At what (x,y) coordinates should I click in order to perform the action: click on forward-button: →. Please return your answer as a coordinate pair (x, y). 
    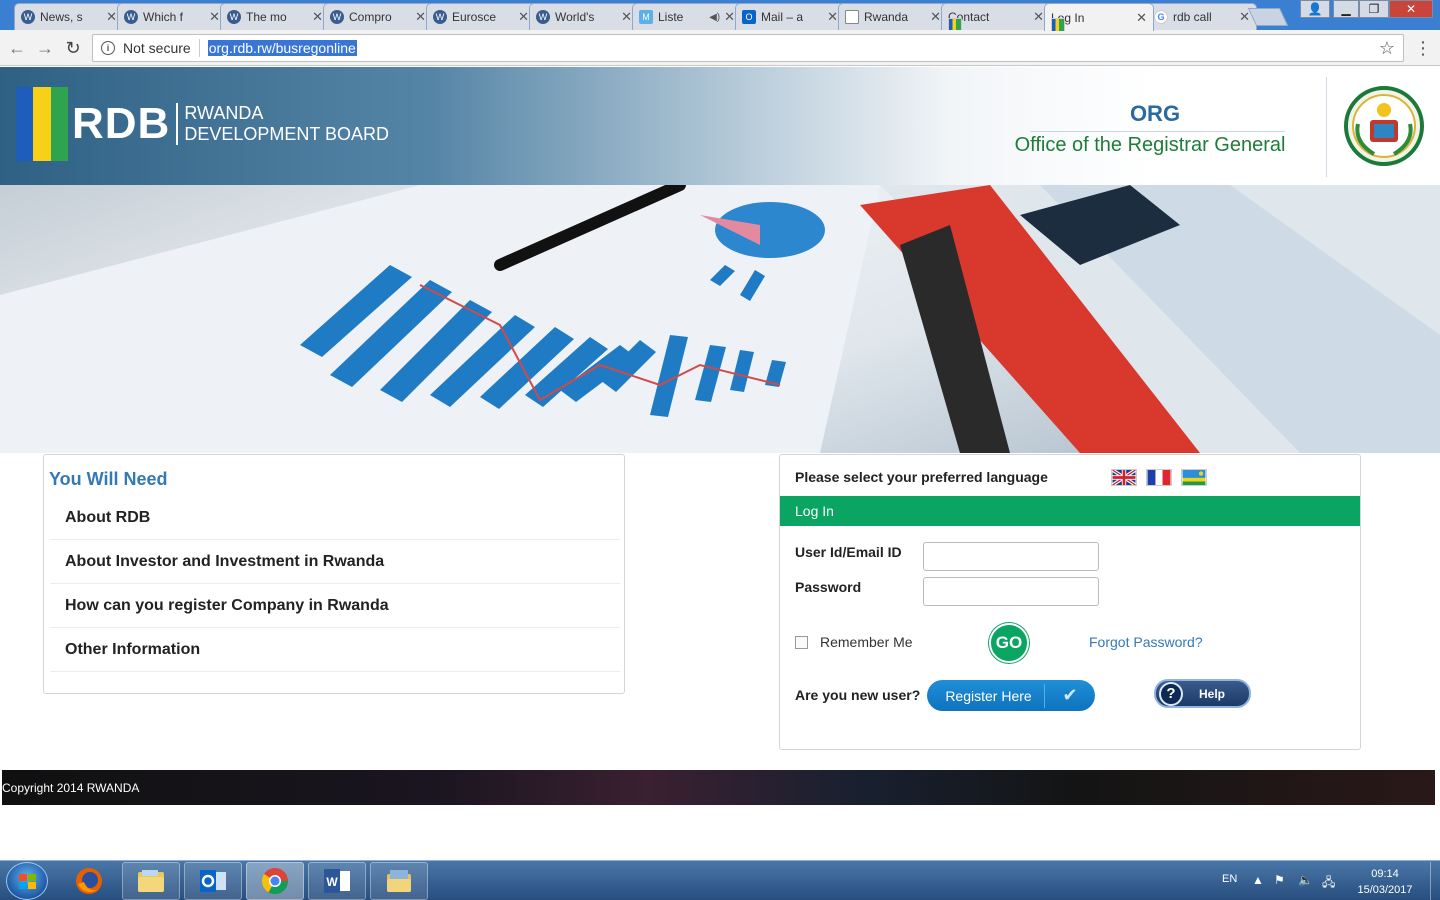
    Looking at the image, I should click on (45, 48).